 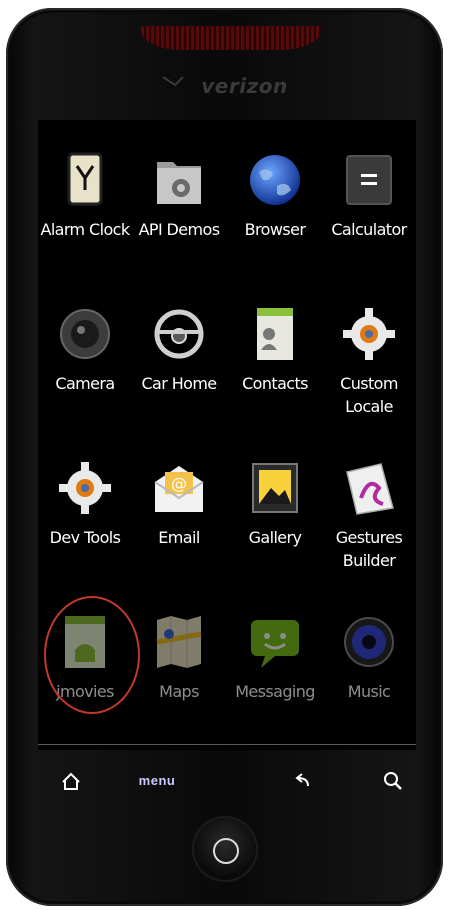 I want to click on app-api-demos: API Demos, so click(x=179, y=195).